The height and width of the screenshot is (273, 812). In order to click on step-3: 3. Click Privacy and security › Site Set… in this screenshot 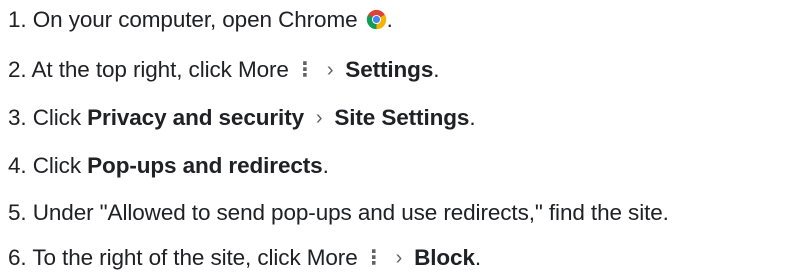, I will do `click(242, 118)`.